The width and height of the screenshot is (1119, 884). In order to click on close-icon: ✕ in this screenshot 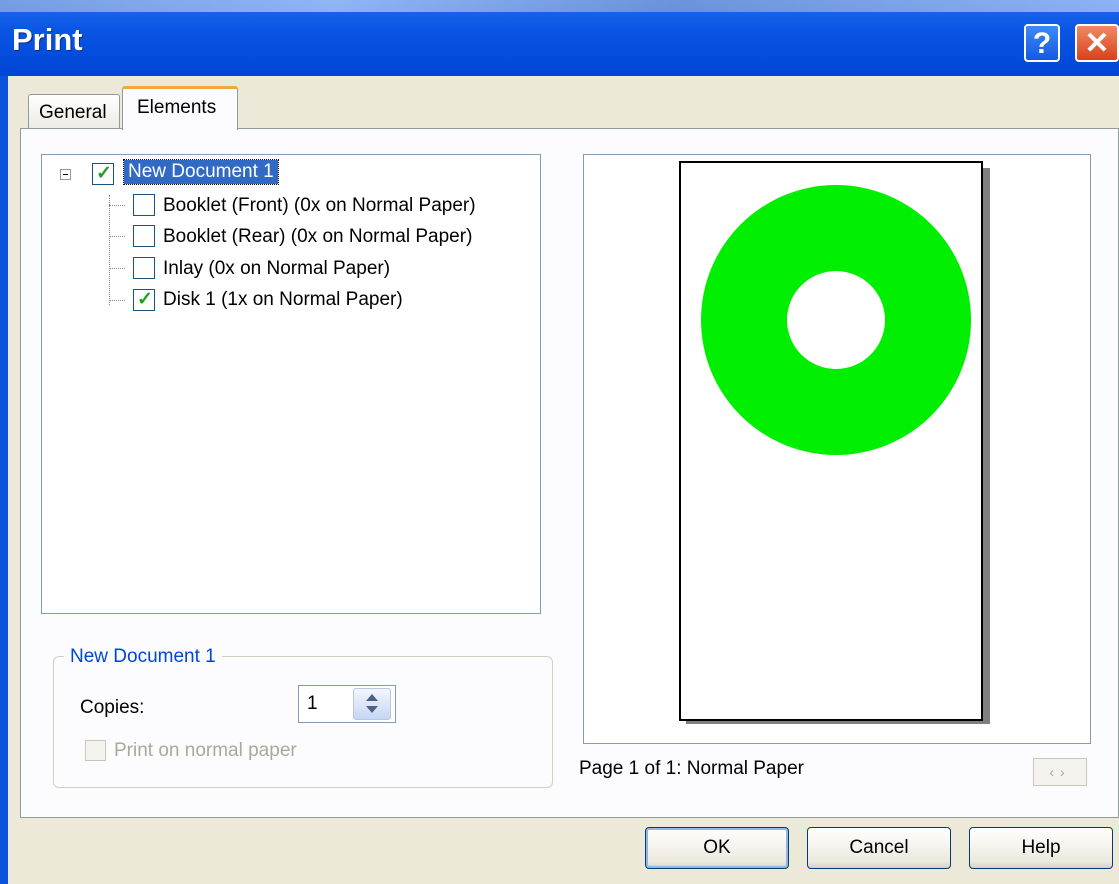, I will do `click(1097, 43)`.